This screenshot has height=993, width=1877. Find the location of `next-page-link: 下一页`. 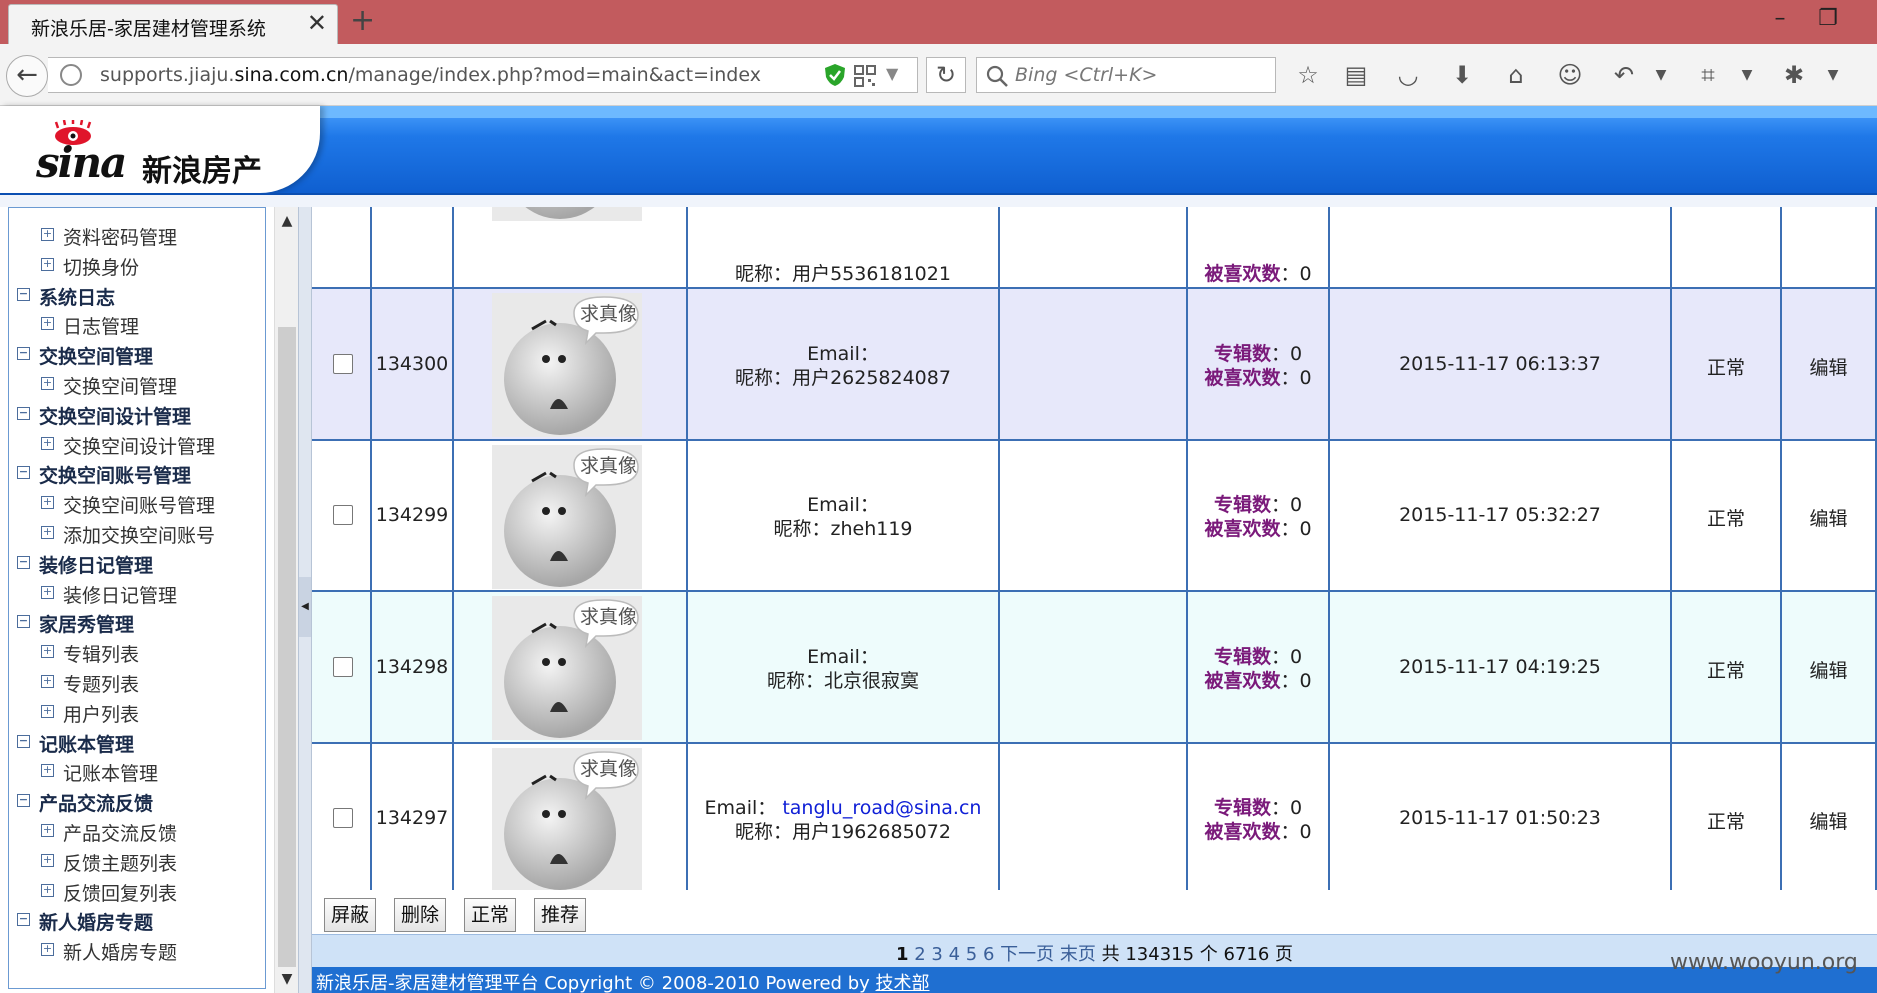

next-page-link: 下一页 is located at coordinates (1027, 954).